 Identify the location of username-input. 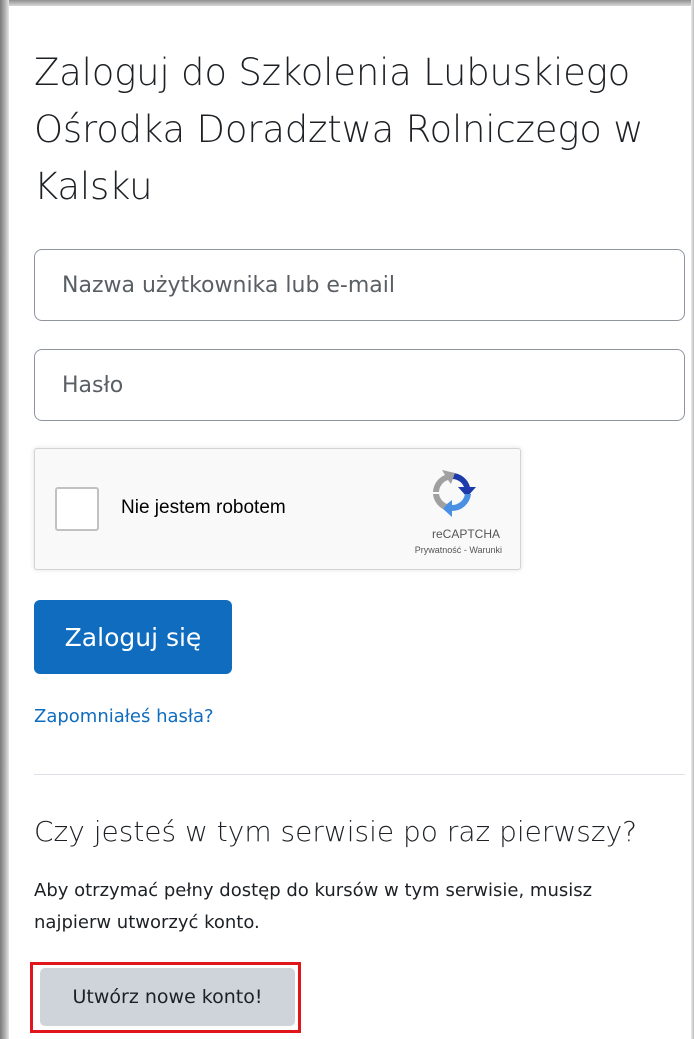
(359, 285).